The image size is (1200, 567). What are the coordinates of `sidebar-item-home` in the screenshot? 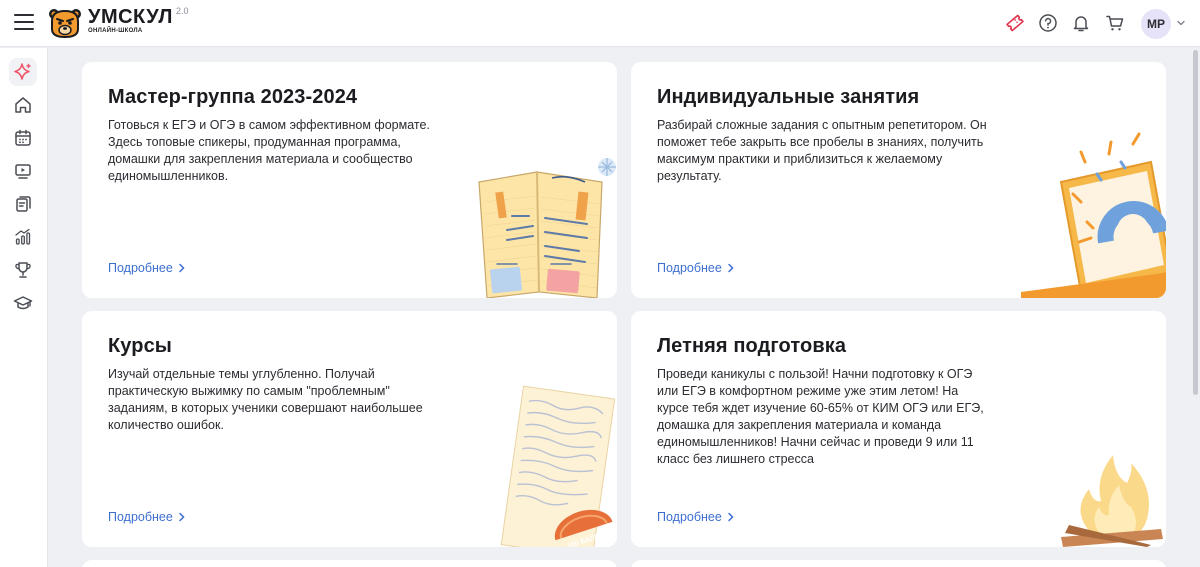 It's located at (23, 105).